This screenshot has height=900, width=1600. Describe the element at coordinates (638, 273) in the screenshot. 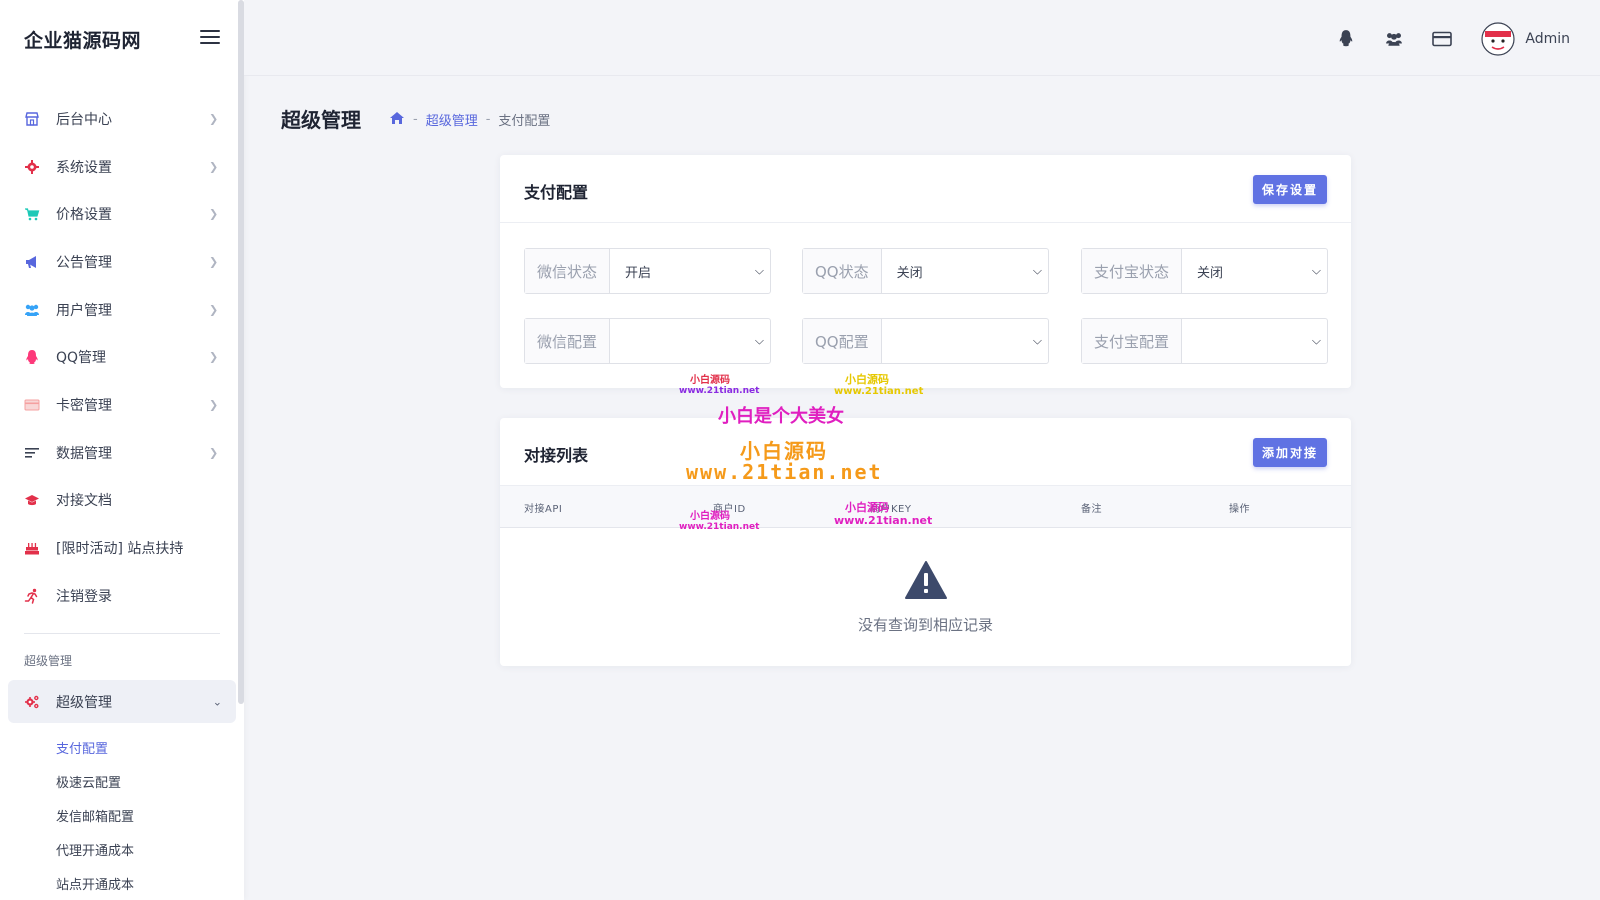

I see `select-value: 开启` at that location.